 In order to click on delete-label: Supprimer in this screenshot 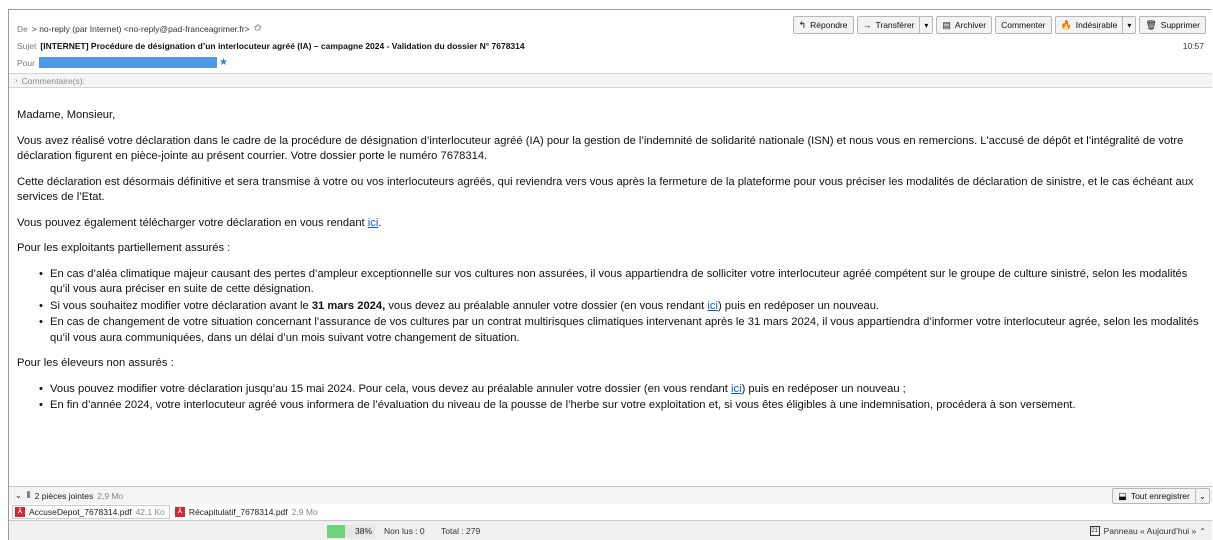, I will do `click(1180, 25)`.